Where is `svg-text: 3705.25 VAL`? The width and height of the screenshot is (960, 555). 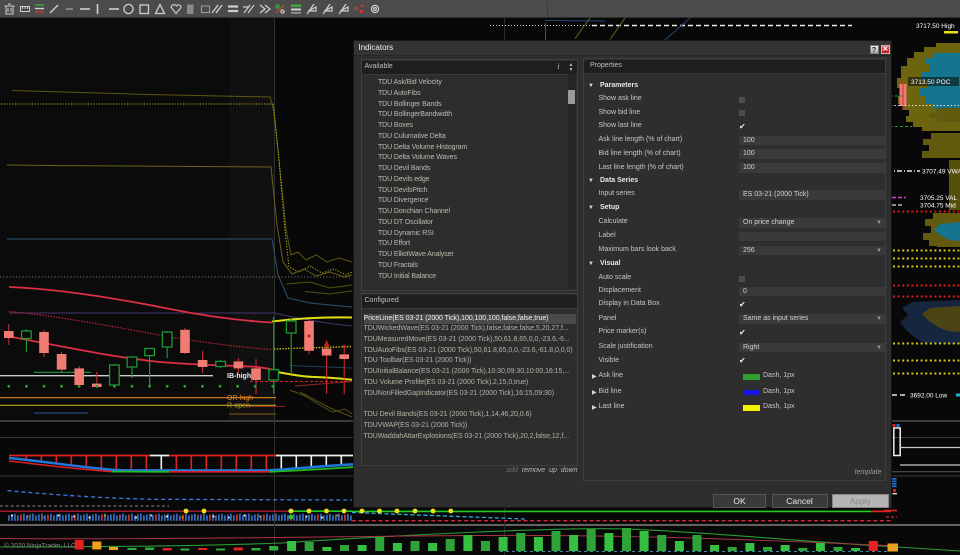
svg-text: 3705.25 VAL is located at coordinates (938, 198).